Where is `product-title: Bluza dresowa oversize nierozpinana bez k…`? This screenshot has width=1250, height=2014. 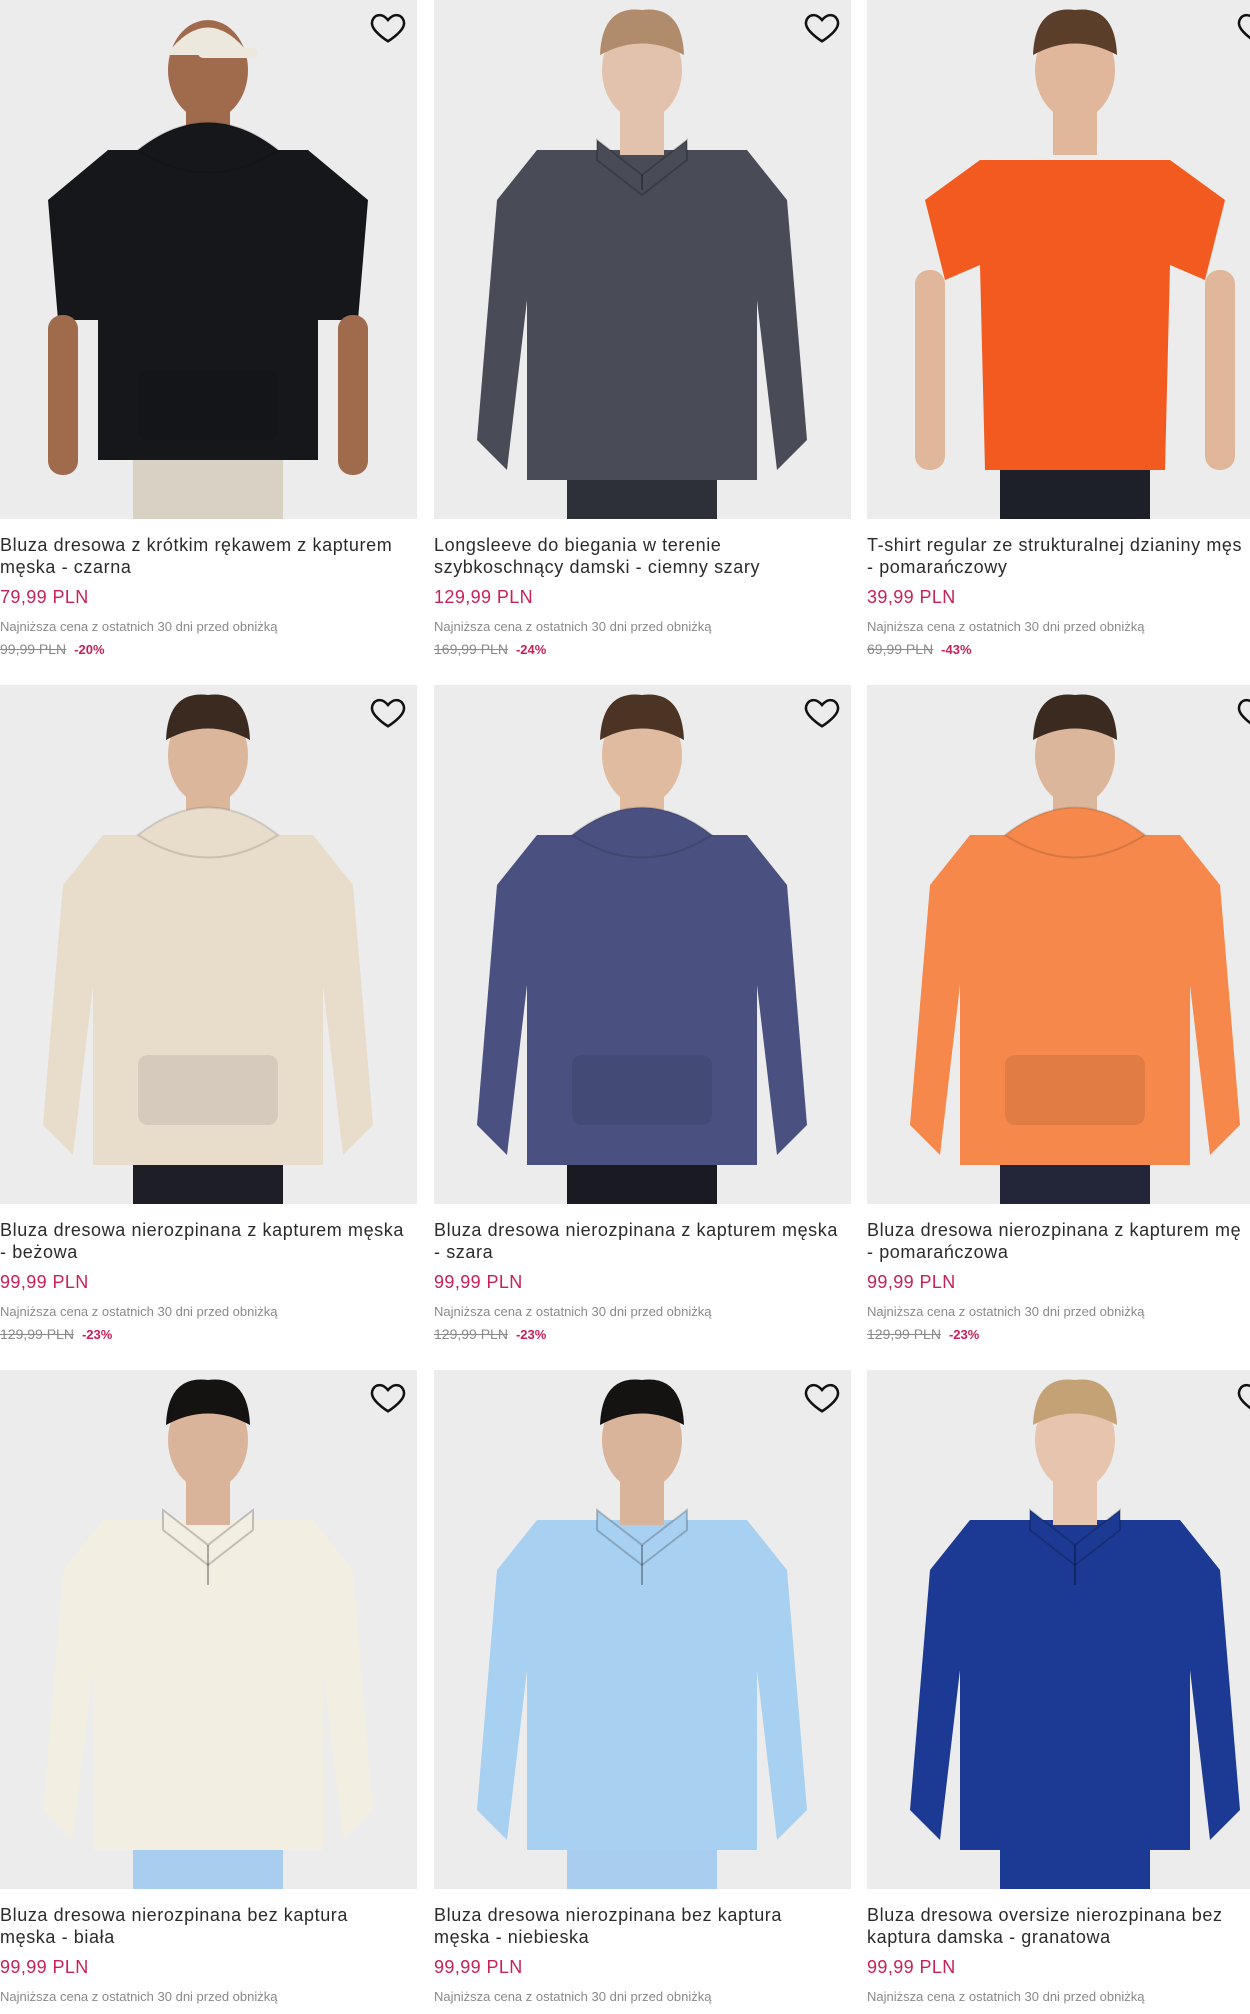
product-title: Bluza dresowa oversize nierozpinana bez k… is located at coordinates (1058, 1926).